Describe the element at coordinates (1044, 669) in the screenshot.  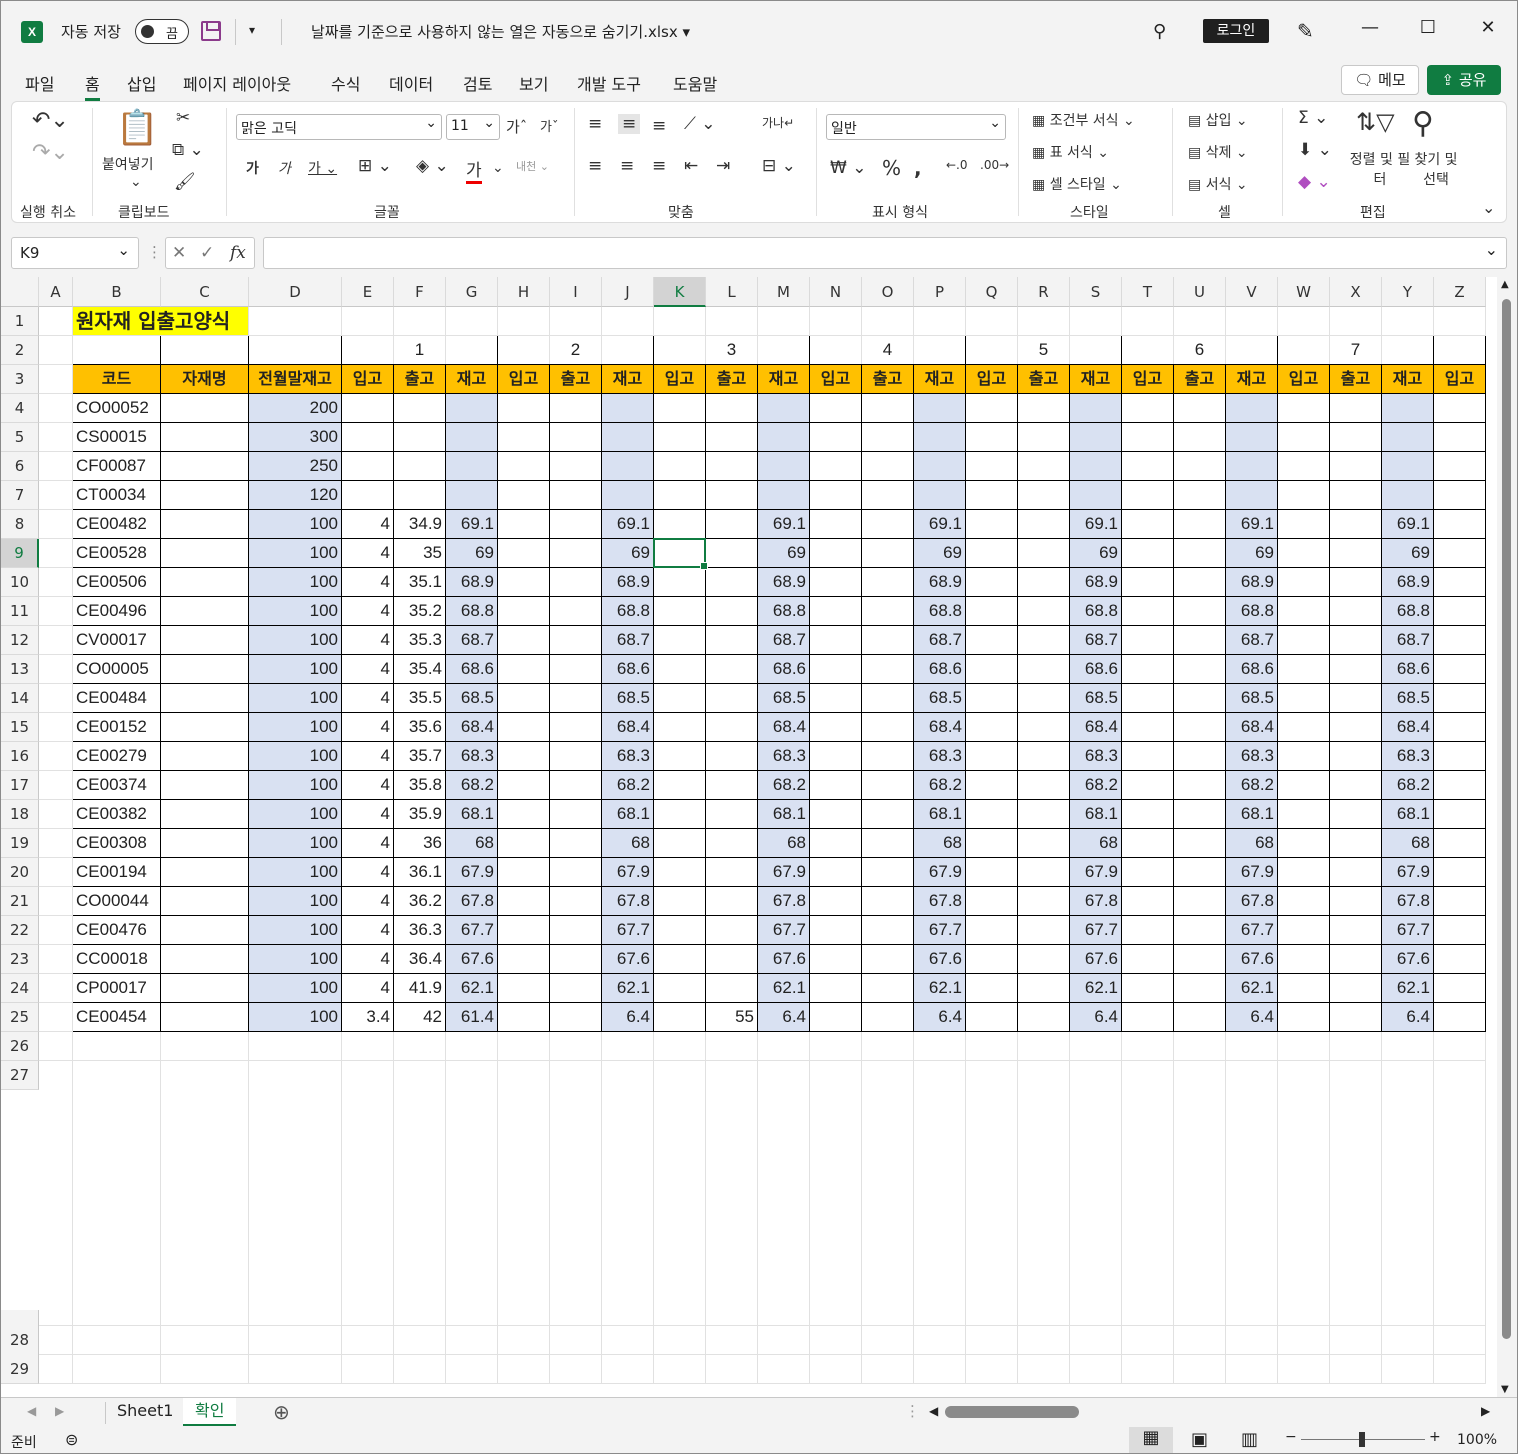
I see `cell-r13` at that location.